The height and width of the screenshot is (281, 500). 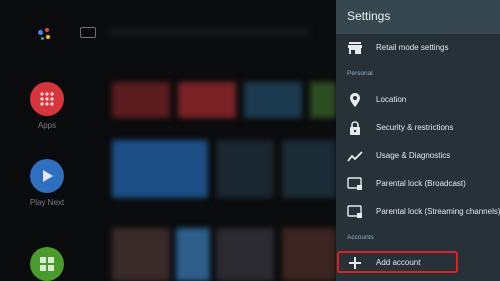 What do you see at coordinates (413, 155) in the screenshot?
I see `menu-item-label: Usage & Diagnostics` at bounding box center [413, 155].